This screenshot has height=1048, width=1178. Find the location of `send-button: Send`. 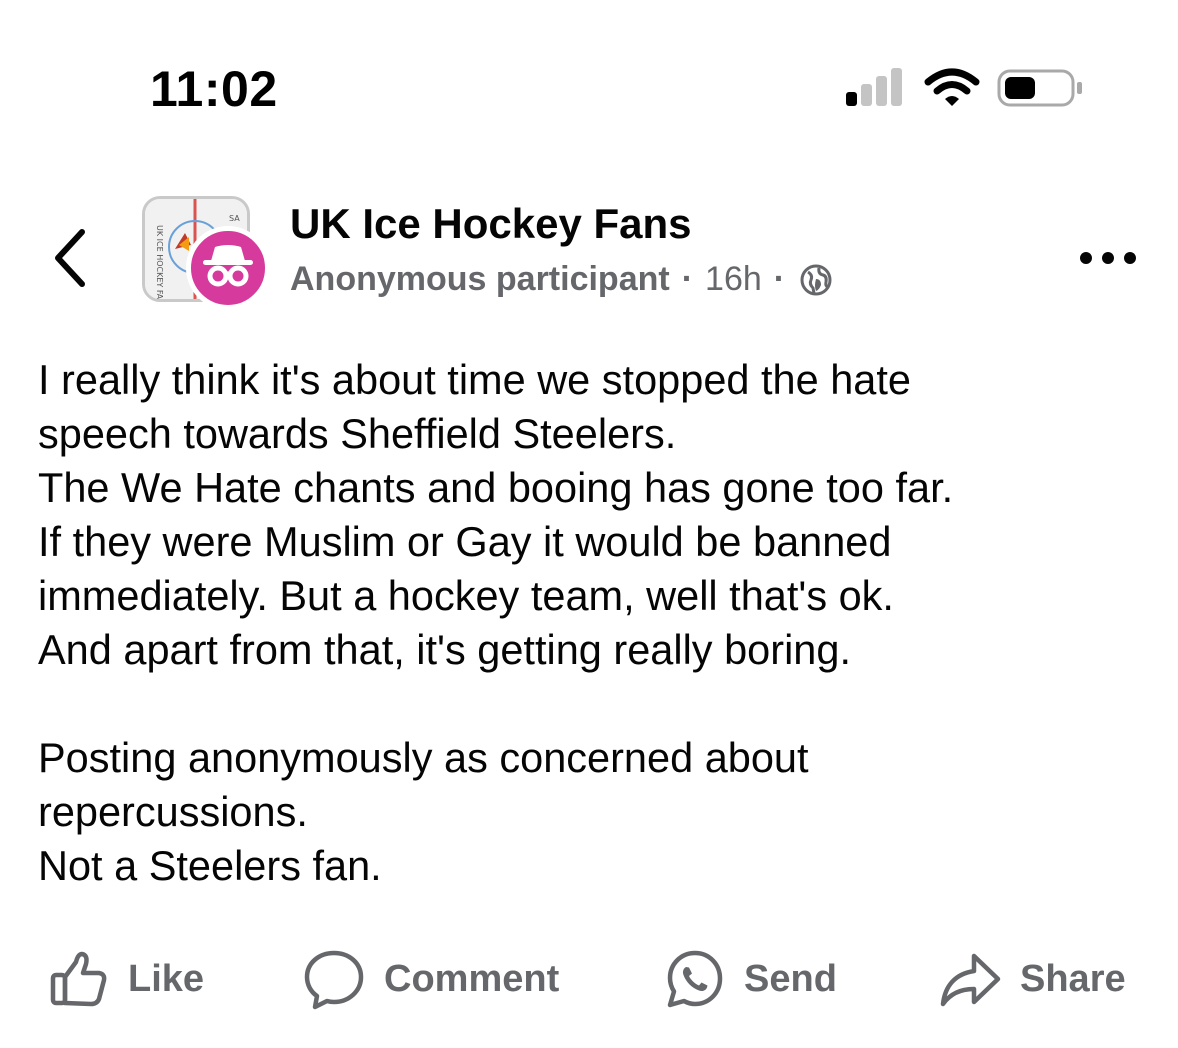

send-button: Send is located at coordinates (750, 979).